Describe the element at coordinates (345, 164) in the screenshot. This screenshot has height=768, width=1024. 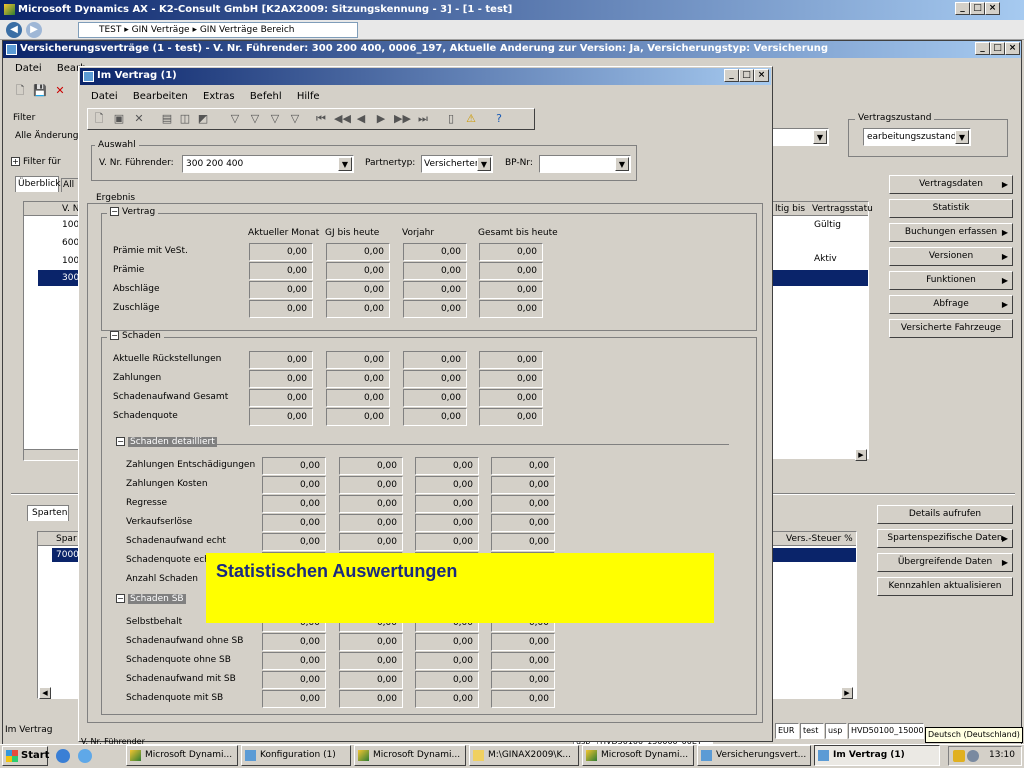
I see `vnr-arrow-icon: ▼` at that location.